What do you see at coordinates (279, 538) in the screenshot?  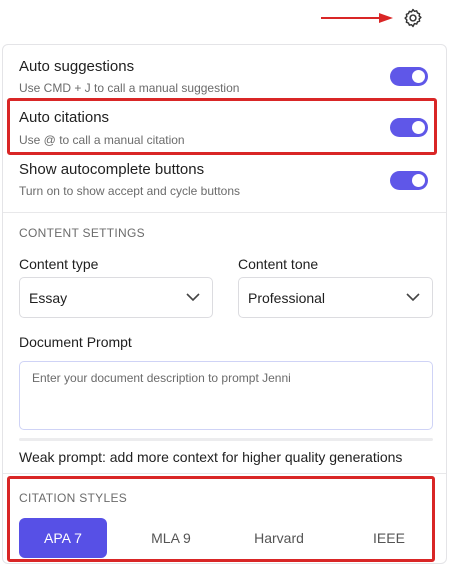 I see `citation-style-harvard: Harvard` at bounding box center [279, 538].